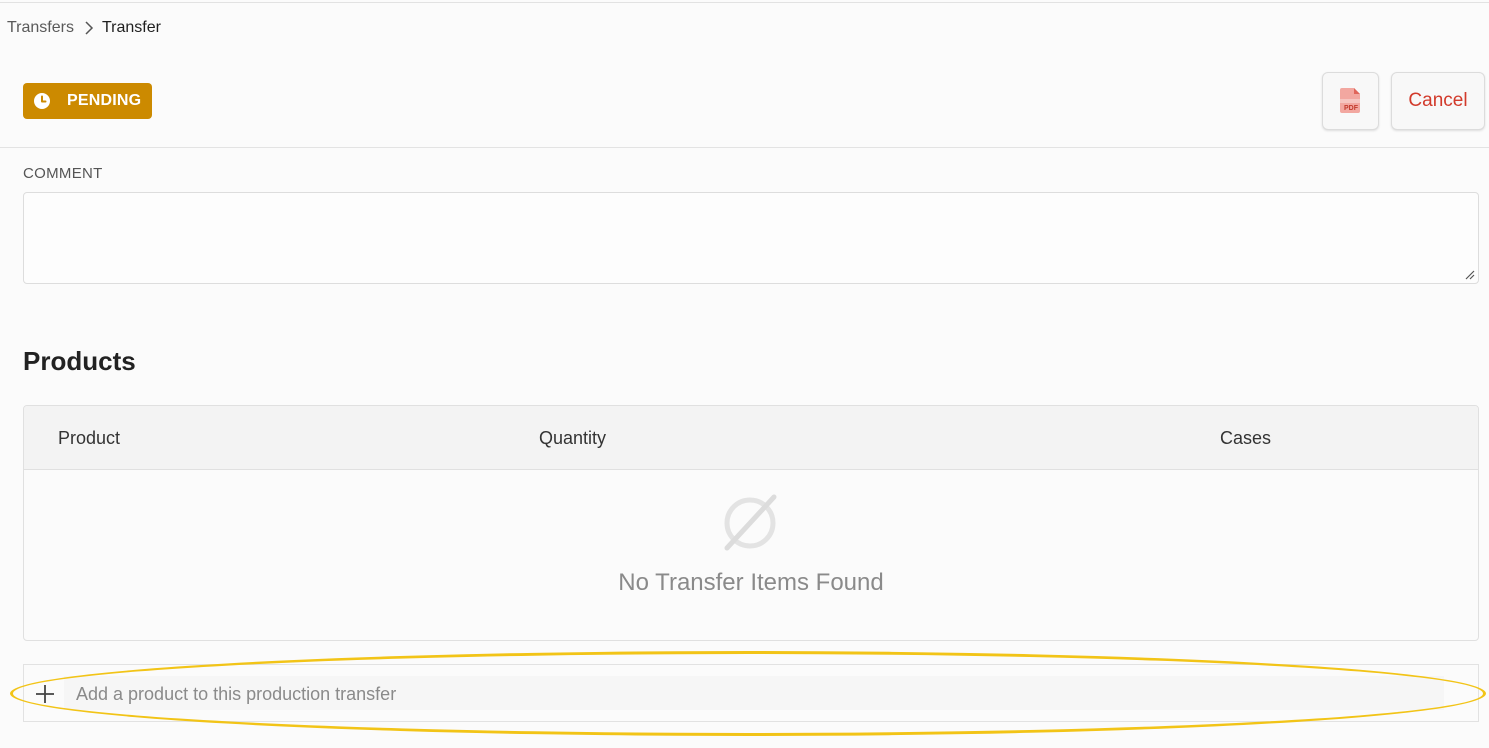 The image size is (1489, 748). What do you see at coordinates (751, 582) in the screenshot?
I see `empty-state-message: No Transfer Items Found` at bounding box center [751, 582].